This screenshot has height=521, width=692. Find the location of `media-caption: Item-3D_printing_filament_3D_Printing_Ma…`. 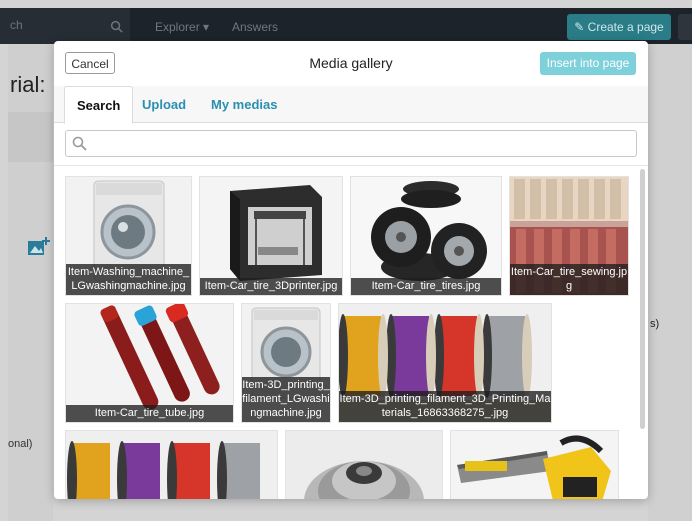

media-caption: Item-3D_printing_filament_3D_Printing_Ma… is located at coordinates (445, 406).